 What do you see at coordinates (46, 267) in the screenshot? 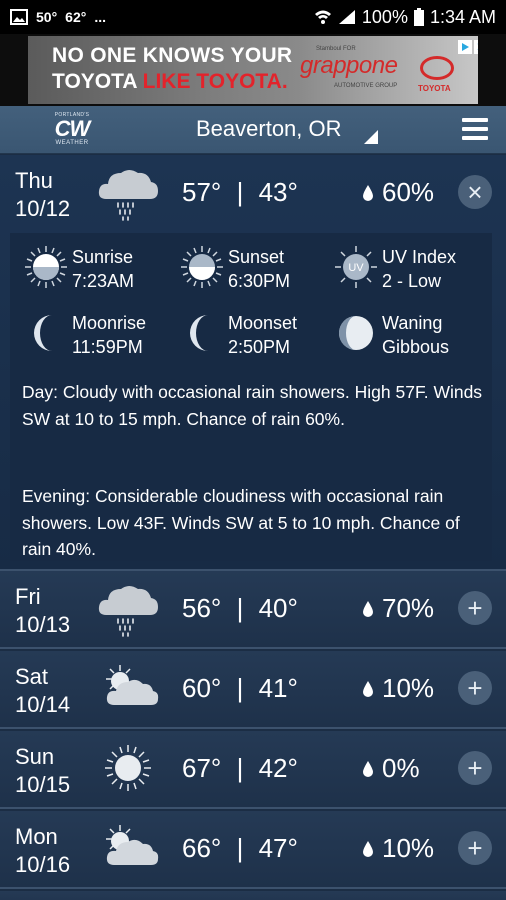
I see `sunrise-icon` at bounding box center [46, 267].